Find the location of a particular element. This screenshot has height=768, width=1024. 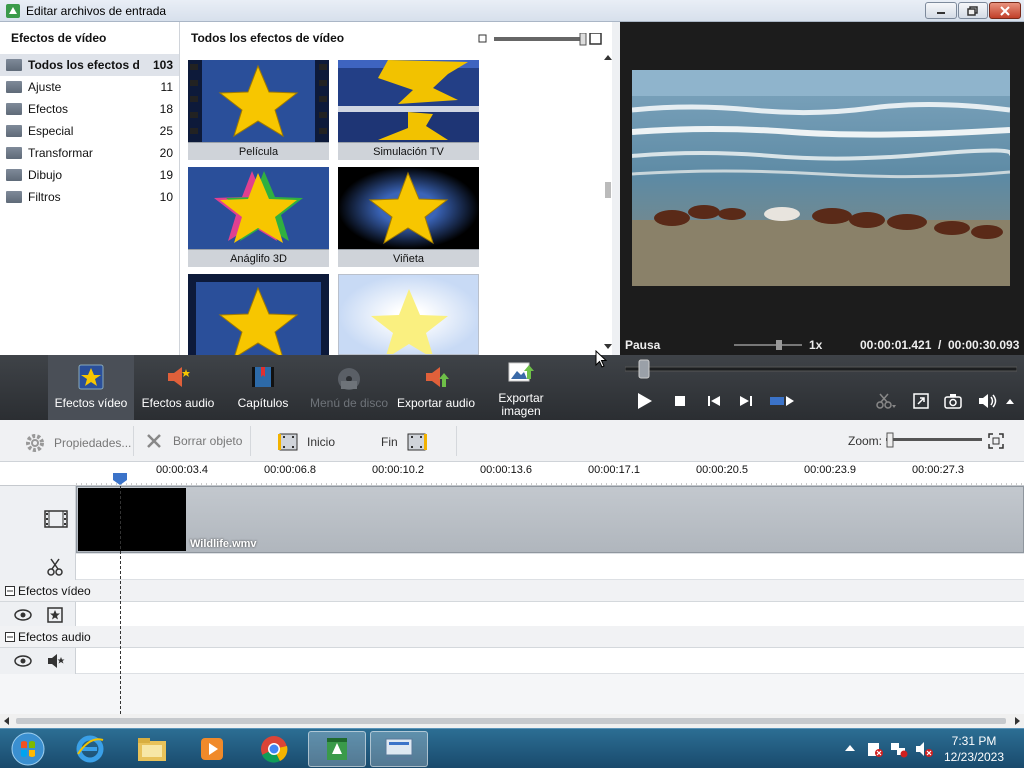

scissors-icon is located at coordinates (55, 567).